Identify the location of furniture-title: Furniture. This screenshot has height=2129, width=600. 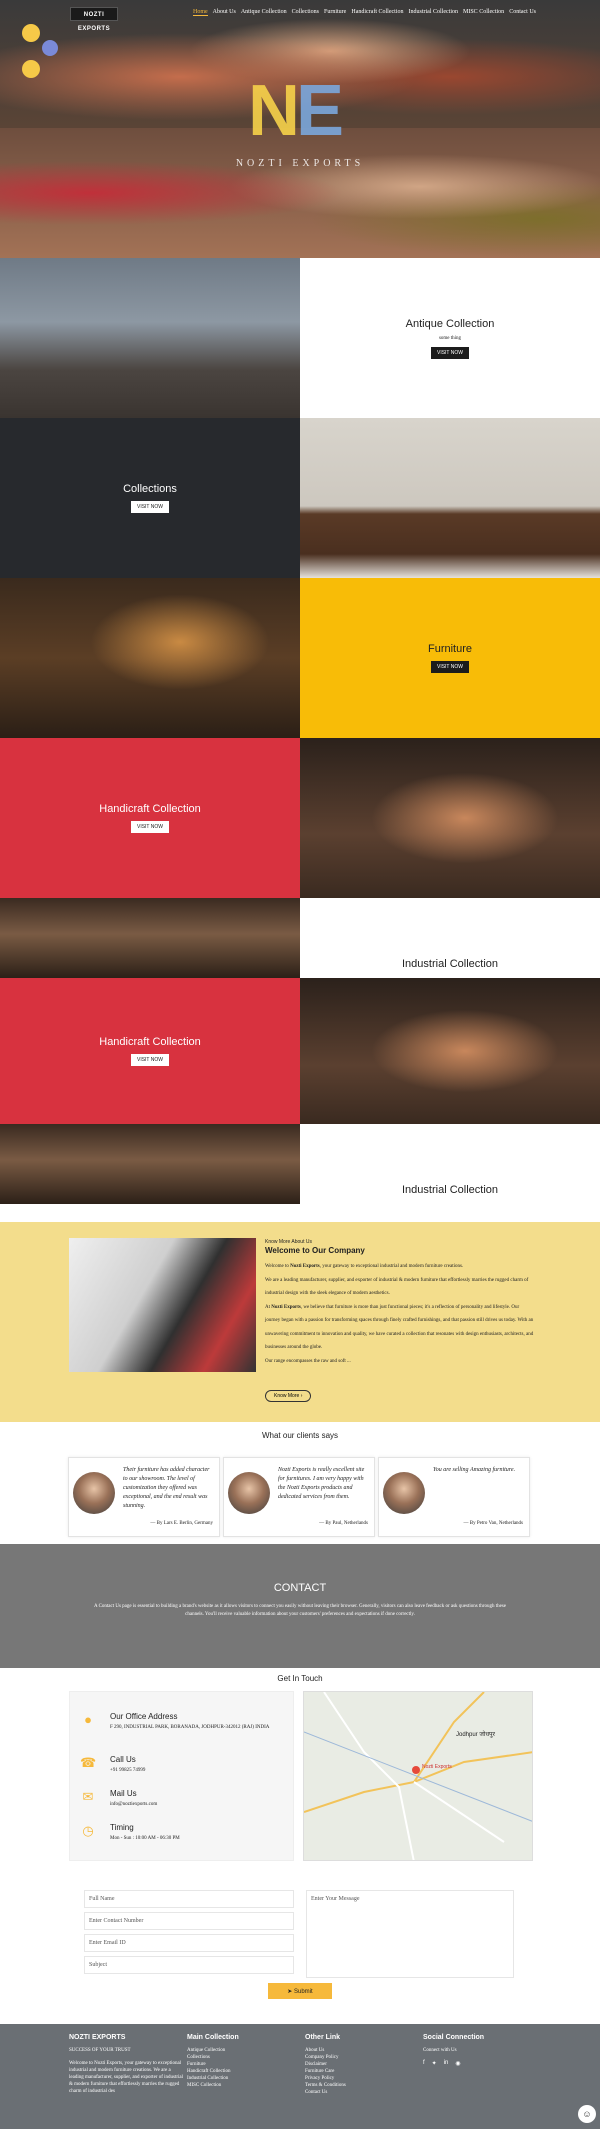
(450, 649).